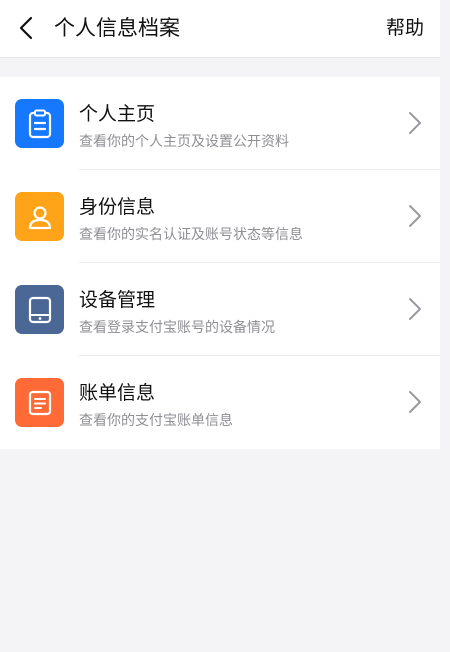 Image resolution: width=450 pixels, height=652 pixels. Describe the element at coordinates (220, 402) in the screenshot. I see `menu-item-bill-info: 账单信息 查看你的支付宝账单信息` at that location.